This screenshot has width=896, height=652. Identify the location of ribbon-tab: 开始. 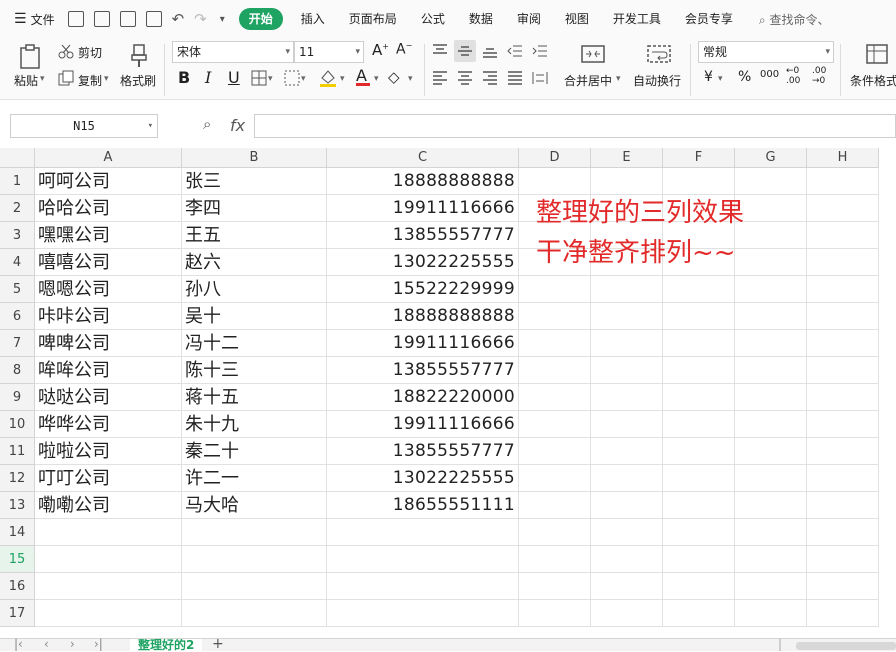
(260, 19).